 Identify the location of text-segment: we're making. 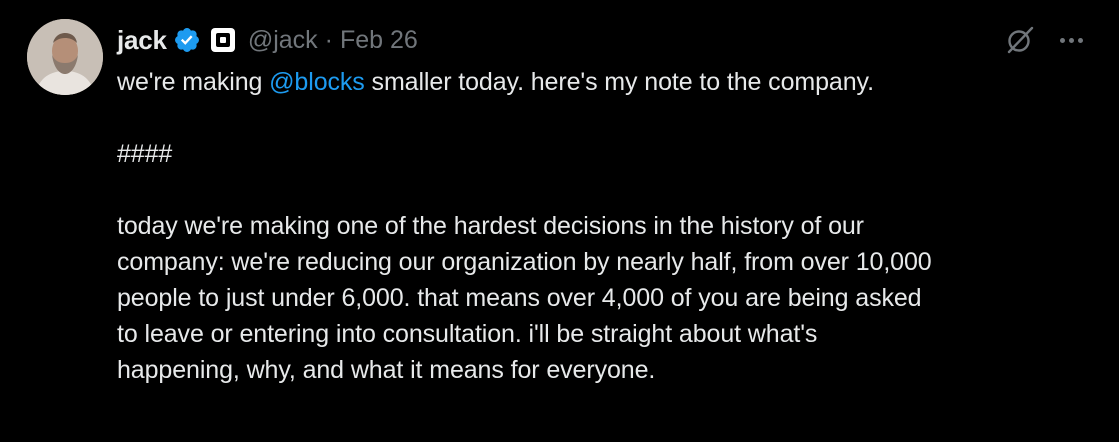
(193, 82).